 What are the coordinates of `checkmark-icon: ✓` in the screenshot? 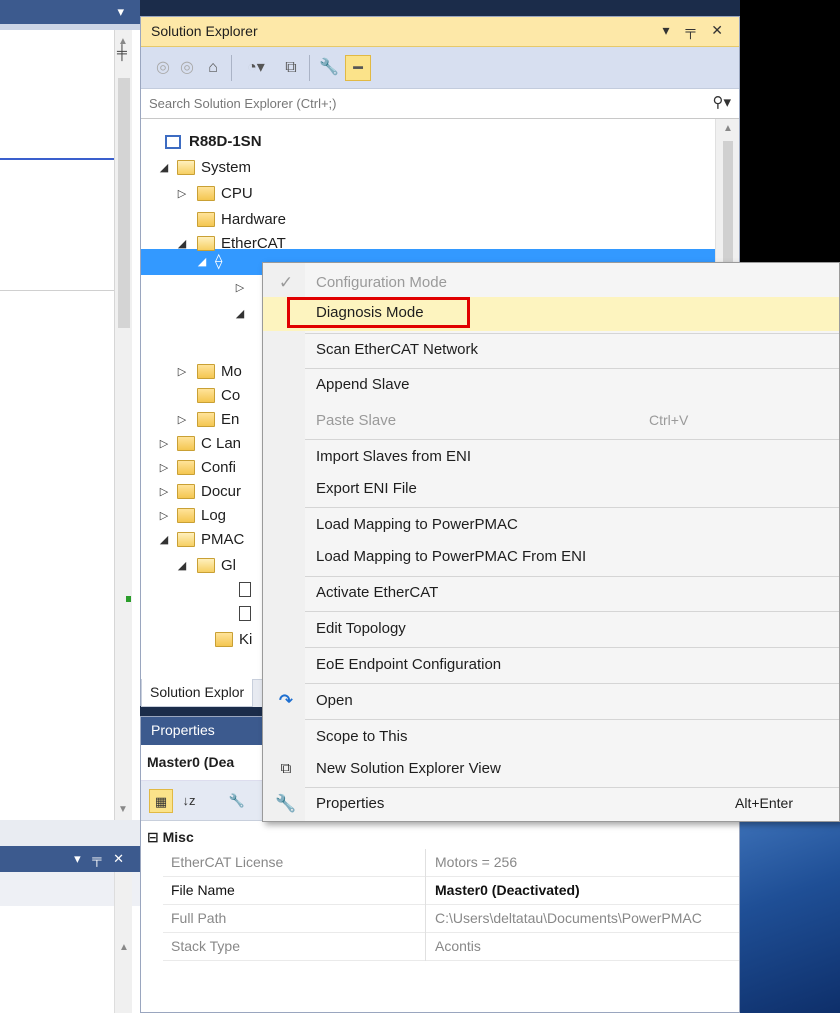 It's located at (286, 282).